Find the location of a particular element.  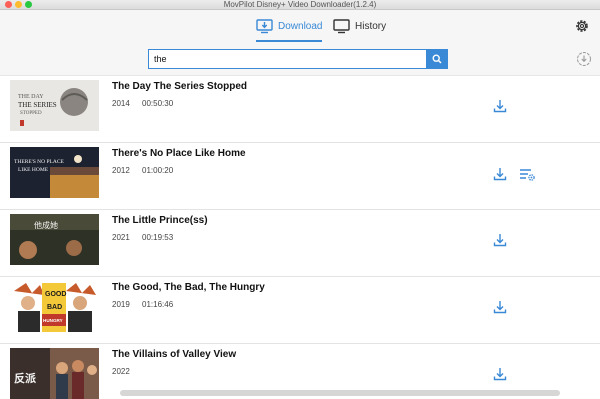

download-tab-icon is located at coordinates (264, 25).